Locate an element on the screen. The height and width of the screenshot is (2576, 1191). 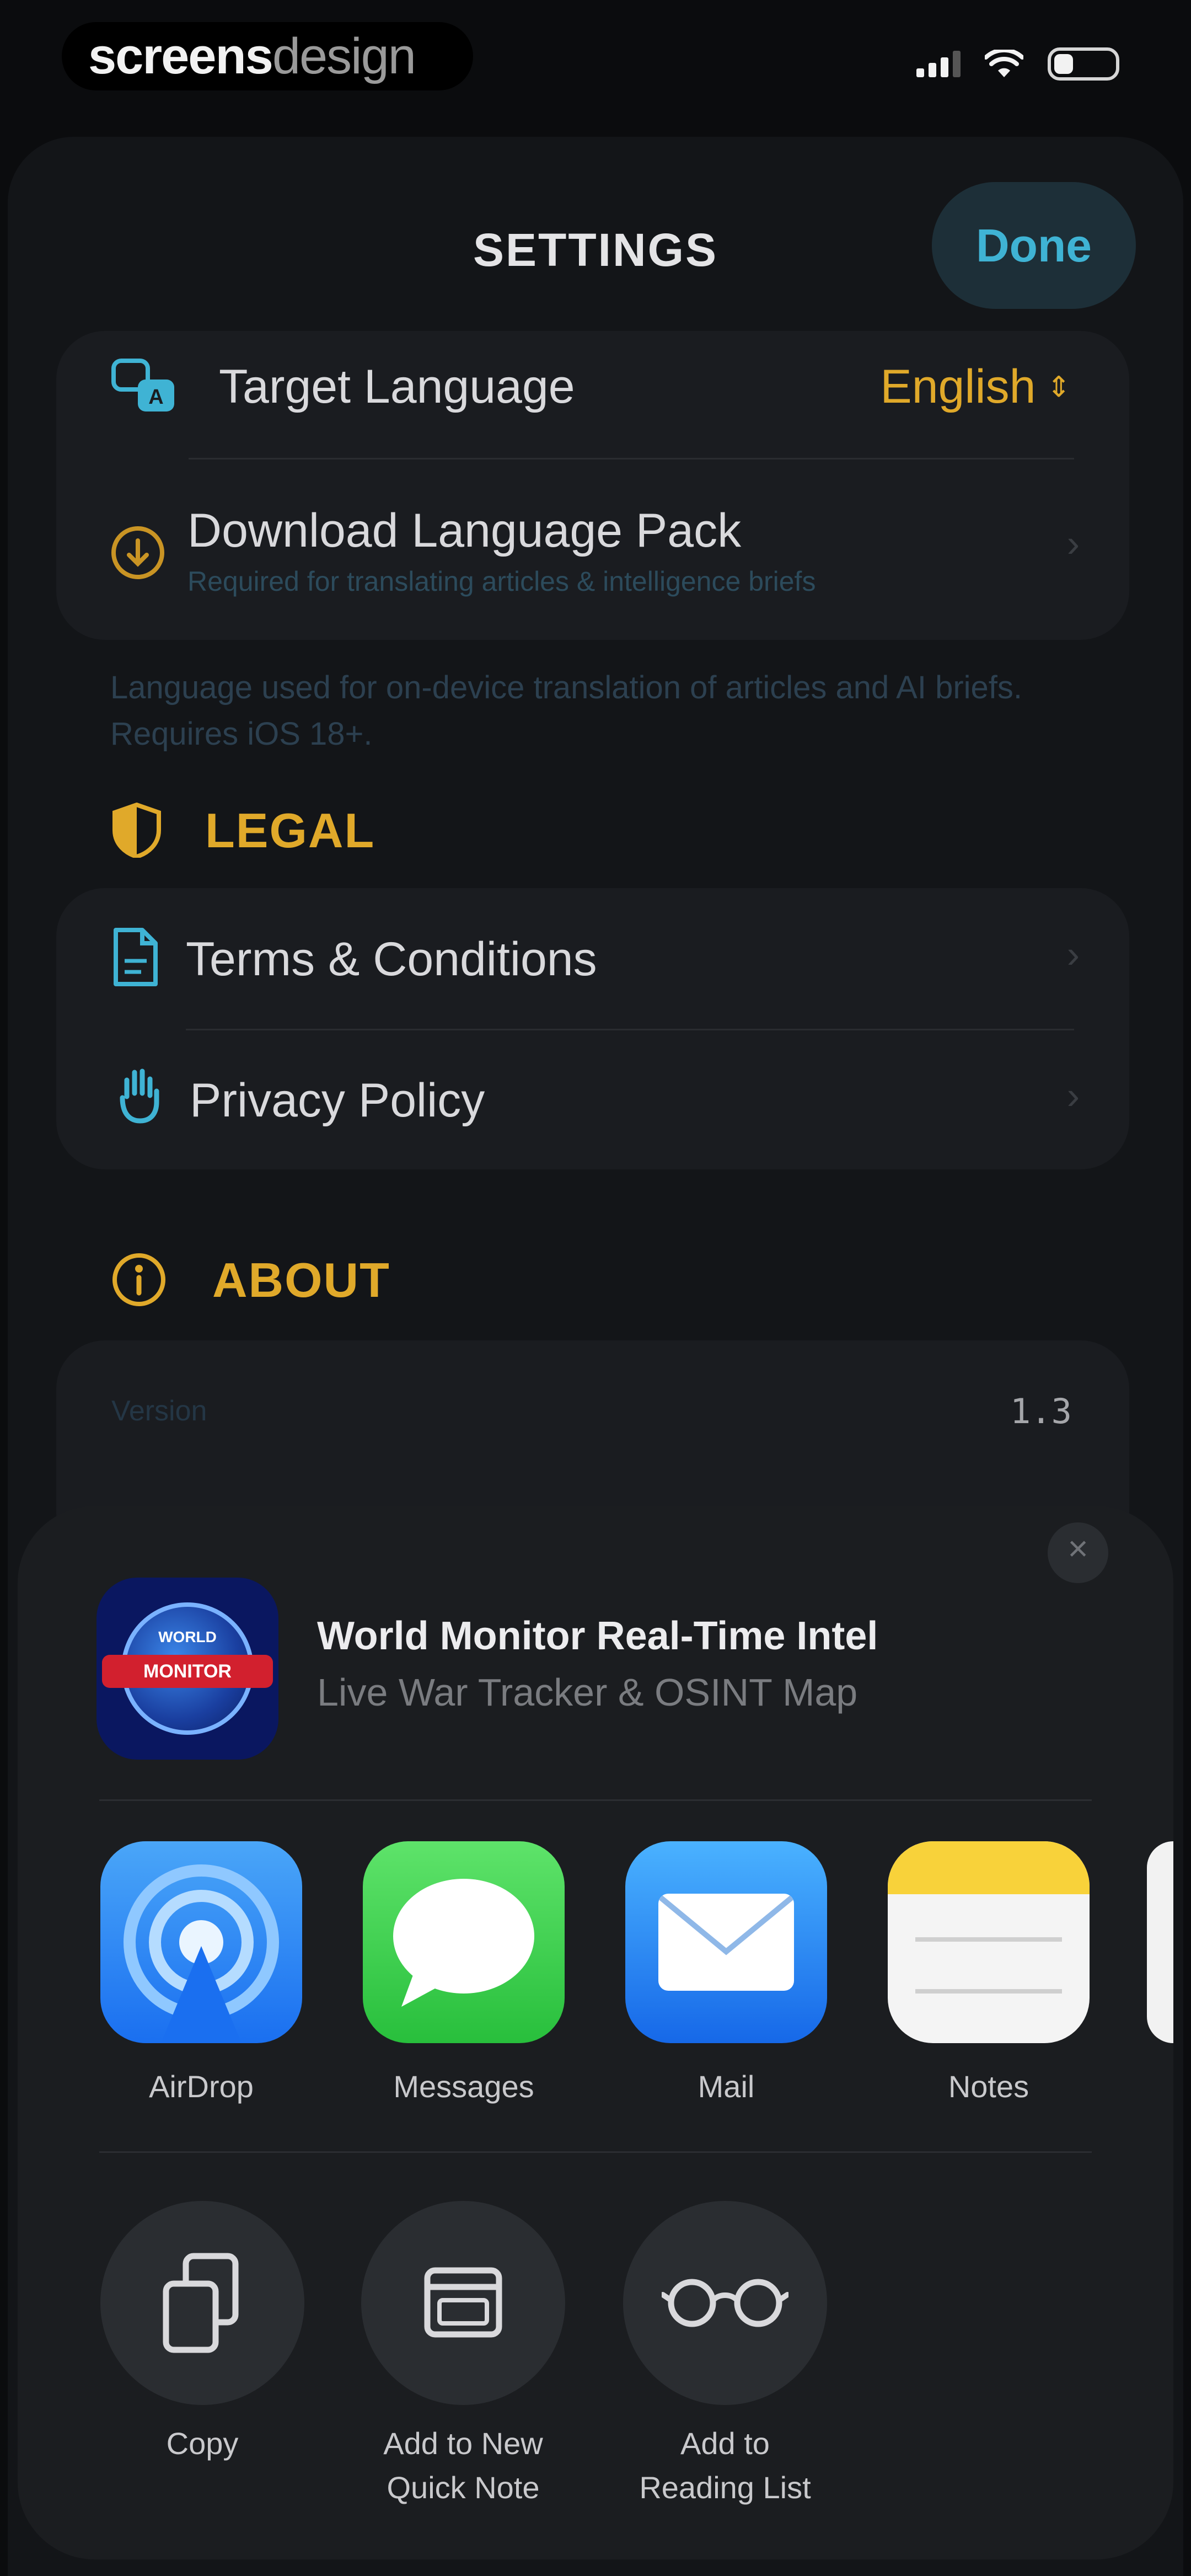
app-icon-text: MONITOR is located at coordinates (187, 1671).